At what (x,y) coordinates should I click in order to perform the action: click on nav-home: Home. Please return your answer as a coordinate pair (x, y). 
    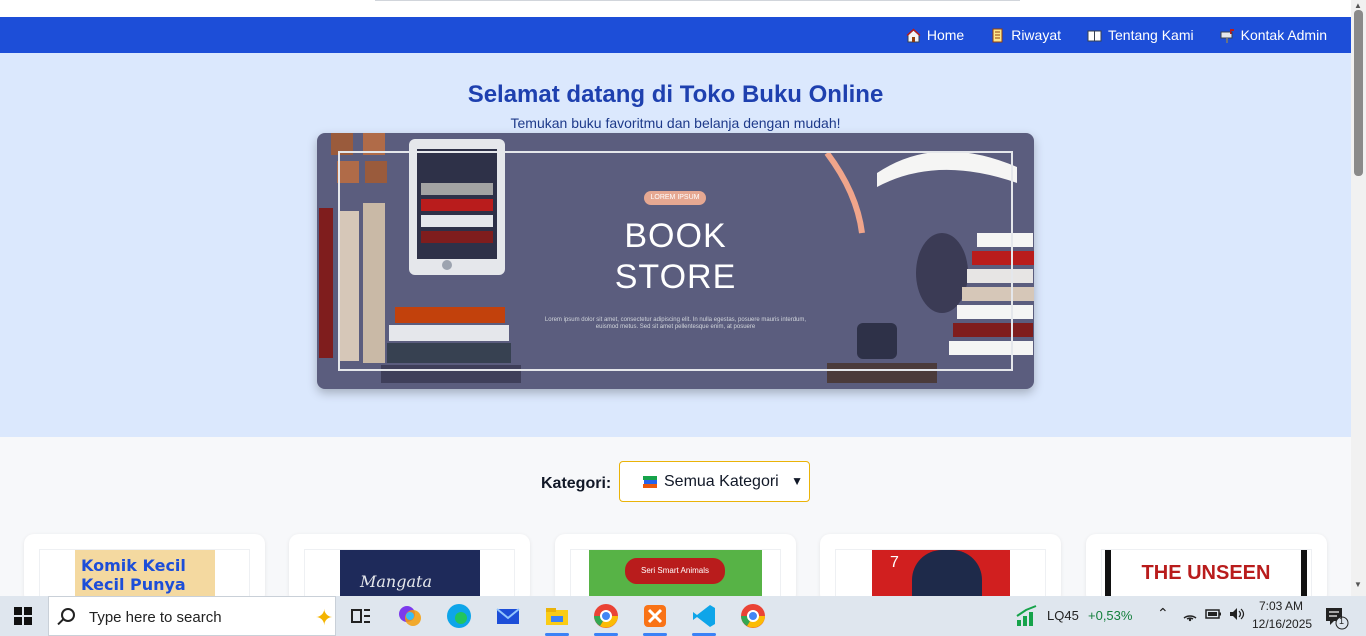
    Looking at the image, I should click on (935, 35).